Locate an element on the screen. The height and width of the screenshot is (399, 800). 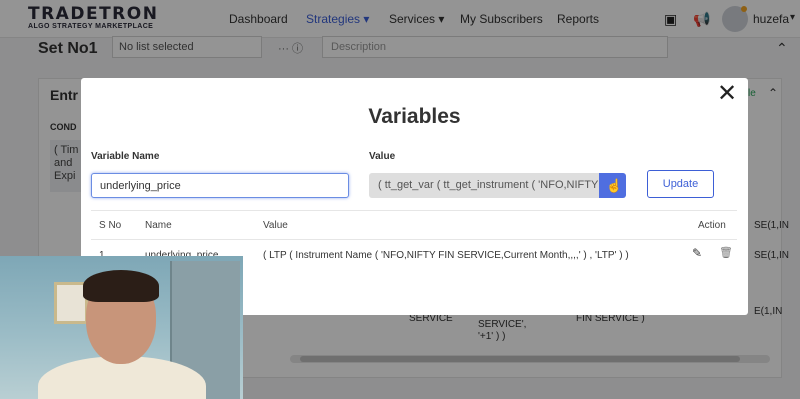
hand-cursor-icon: ☝ is located at coordinates (614, 185).